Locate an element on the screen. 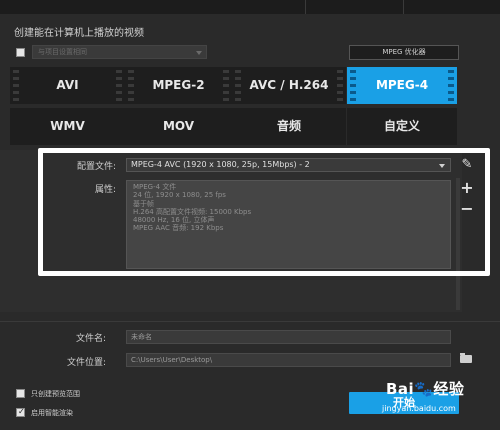 The image size is (500, 430). project-settings-select: 与项目设置相同 is located at coordinates (119, 52).